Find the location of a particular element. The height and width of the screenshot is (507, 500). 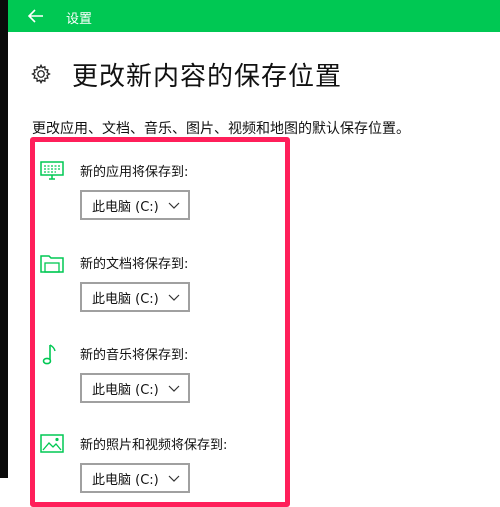

section-label: 新的应用将保存到: is located at coordinates (134, 172).